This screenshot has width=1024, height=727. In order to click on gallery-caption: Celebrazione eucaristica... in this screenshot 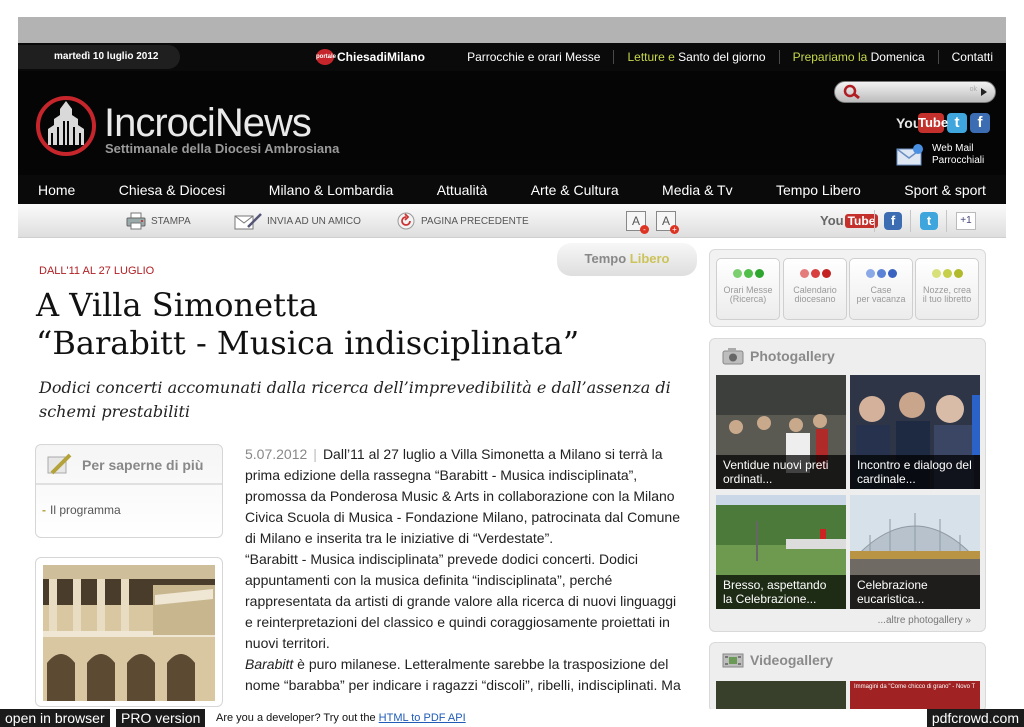, I will do `click(915, 592)`.